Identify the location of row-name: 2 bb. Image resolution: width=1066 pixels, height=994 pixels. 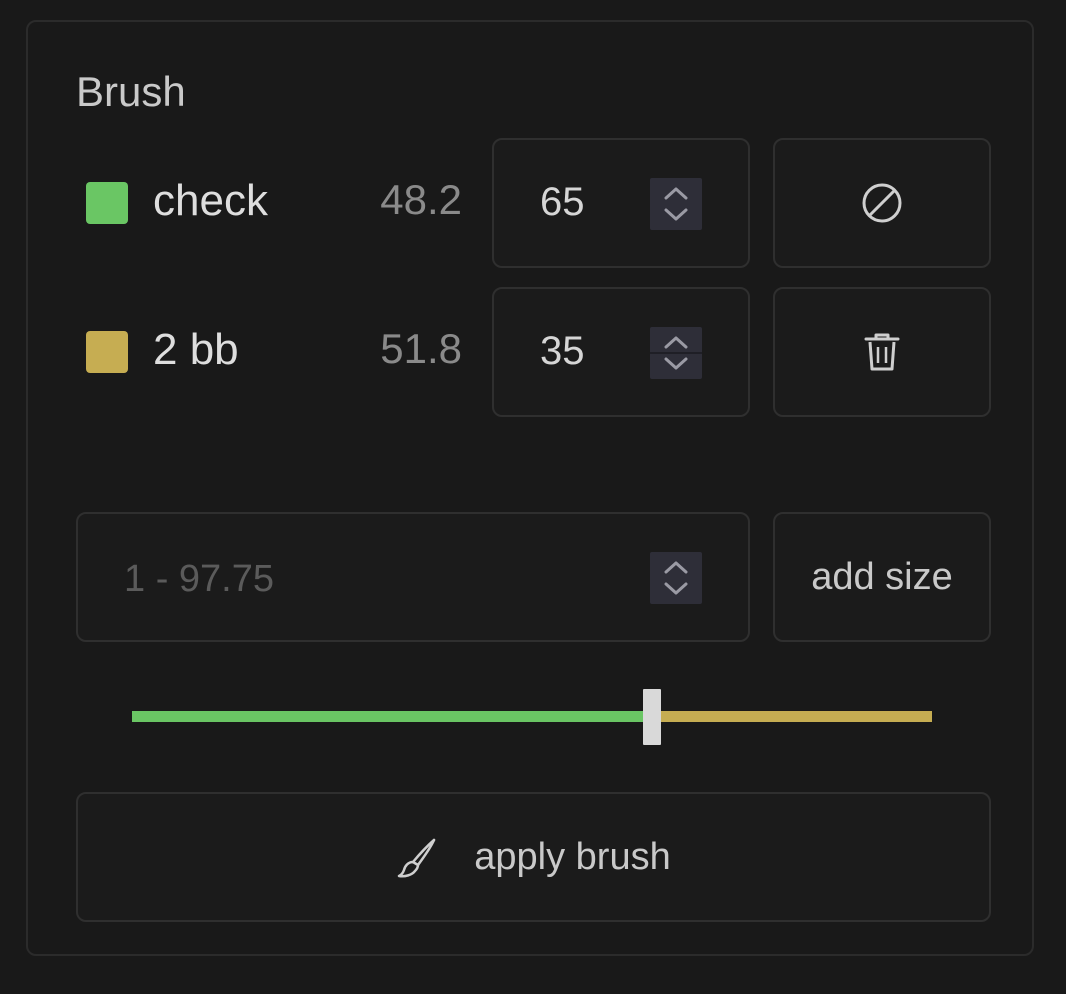
(196, 349).